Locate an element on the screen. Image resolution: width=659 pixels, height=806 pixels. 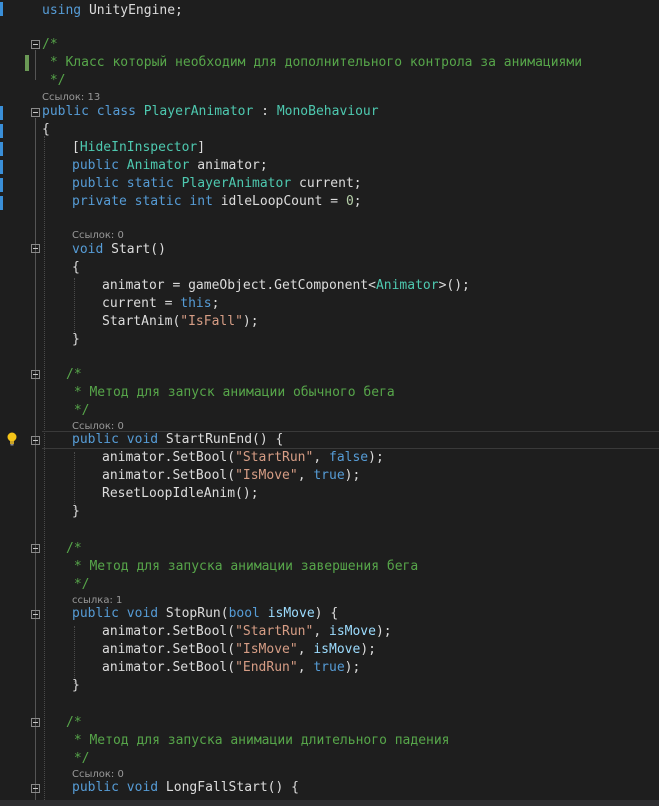
identifier: current; is located at coordinates (326, 183).